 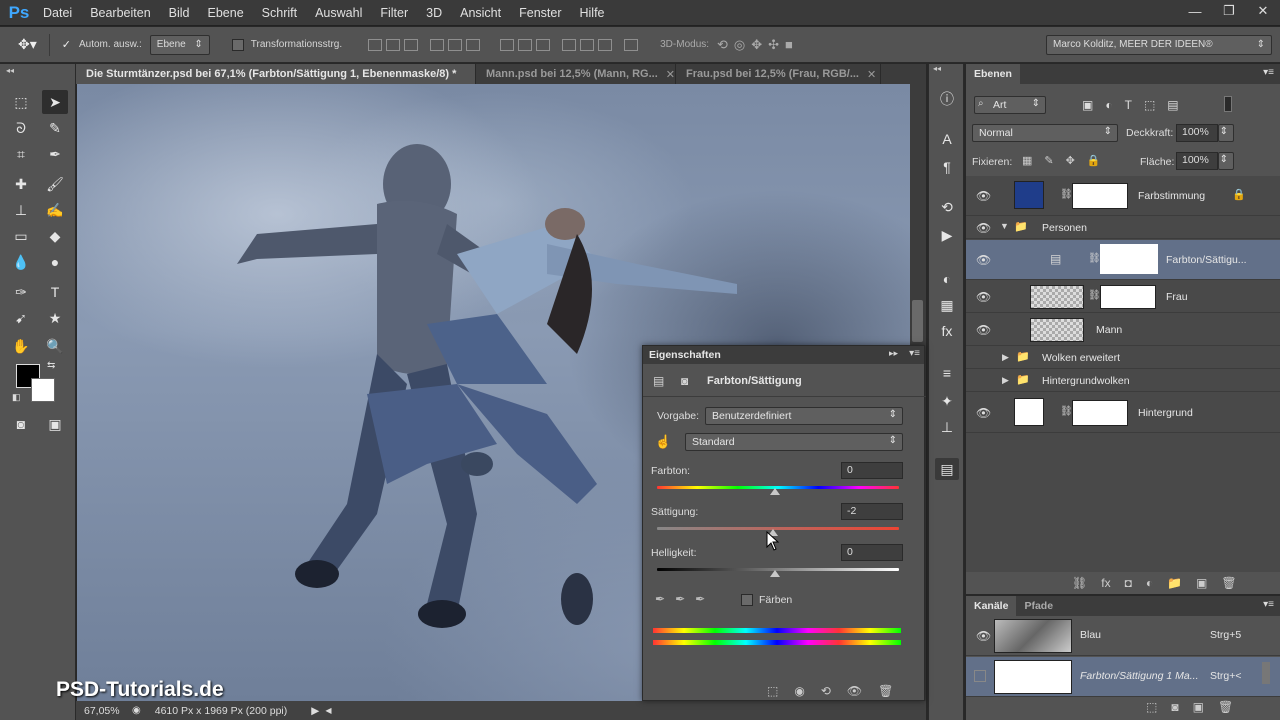 What do you see at coordinates (680, 599) in the screenshot?
I see `eyedropper-plus-icon: ✒` at bounding box center [680, 599].